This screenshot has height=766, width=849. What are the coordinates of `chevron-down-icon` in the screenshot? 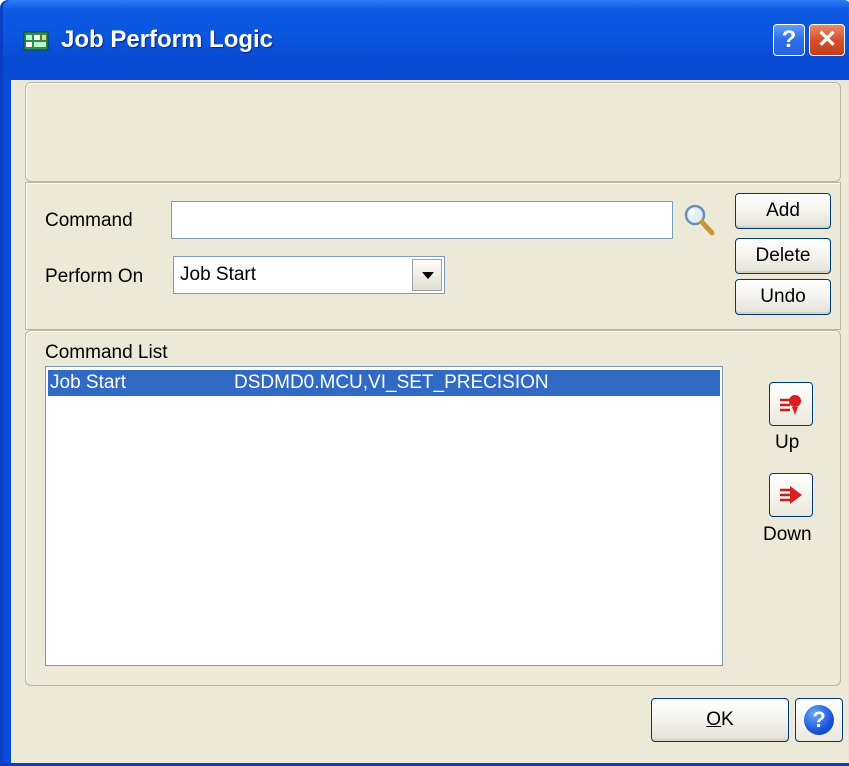 It's located at (427, 275).